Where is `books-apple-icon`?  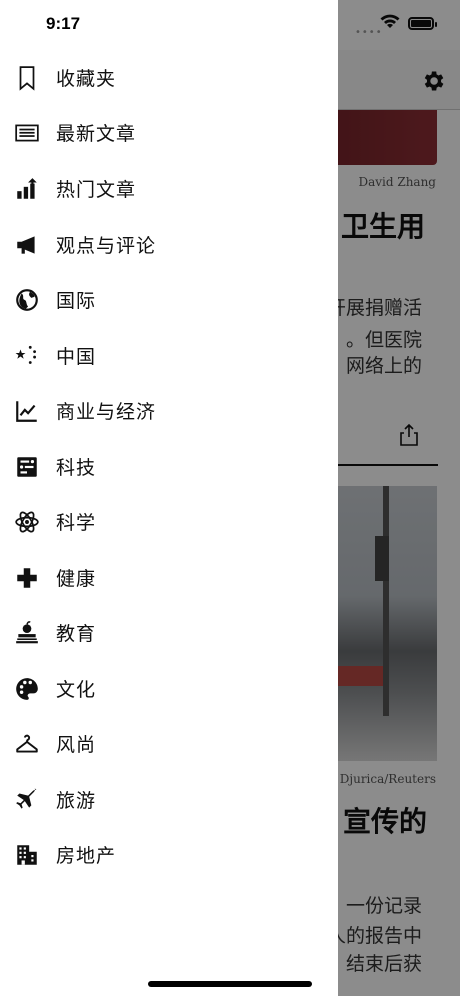
books-apple-icon is located at coordinates (27, 633).